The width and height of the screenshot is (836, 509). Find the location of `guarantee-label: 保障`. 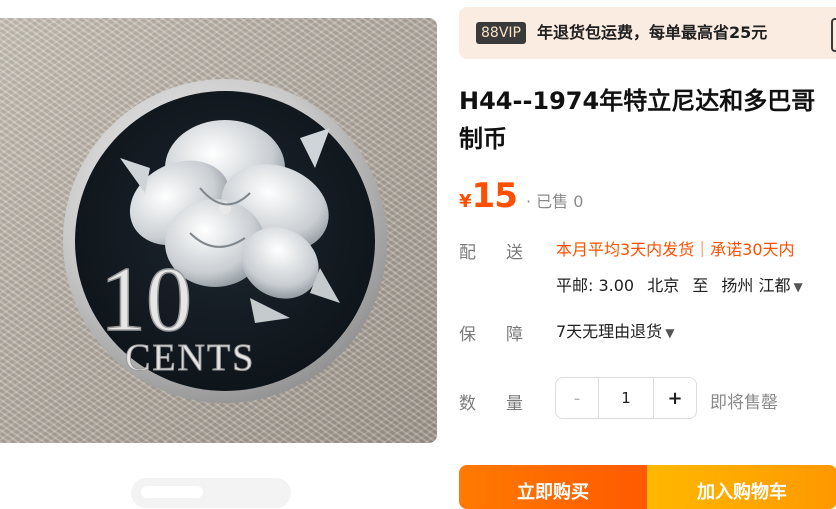

guarantee-label: 保障 is located at coordinates (506, 335).